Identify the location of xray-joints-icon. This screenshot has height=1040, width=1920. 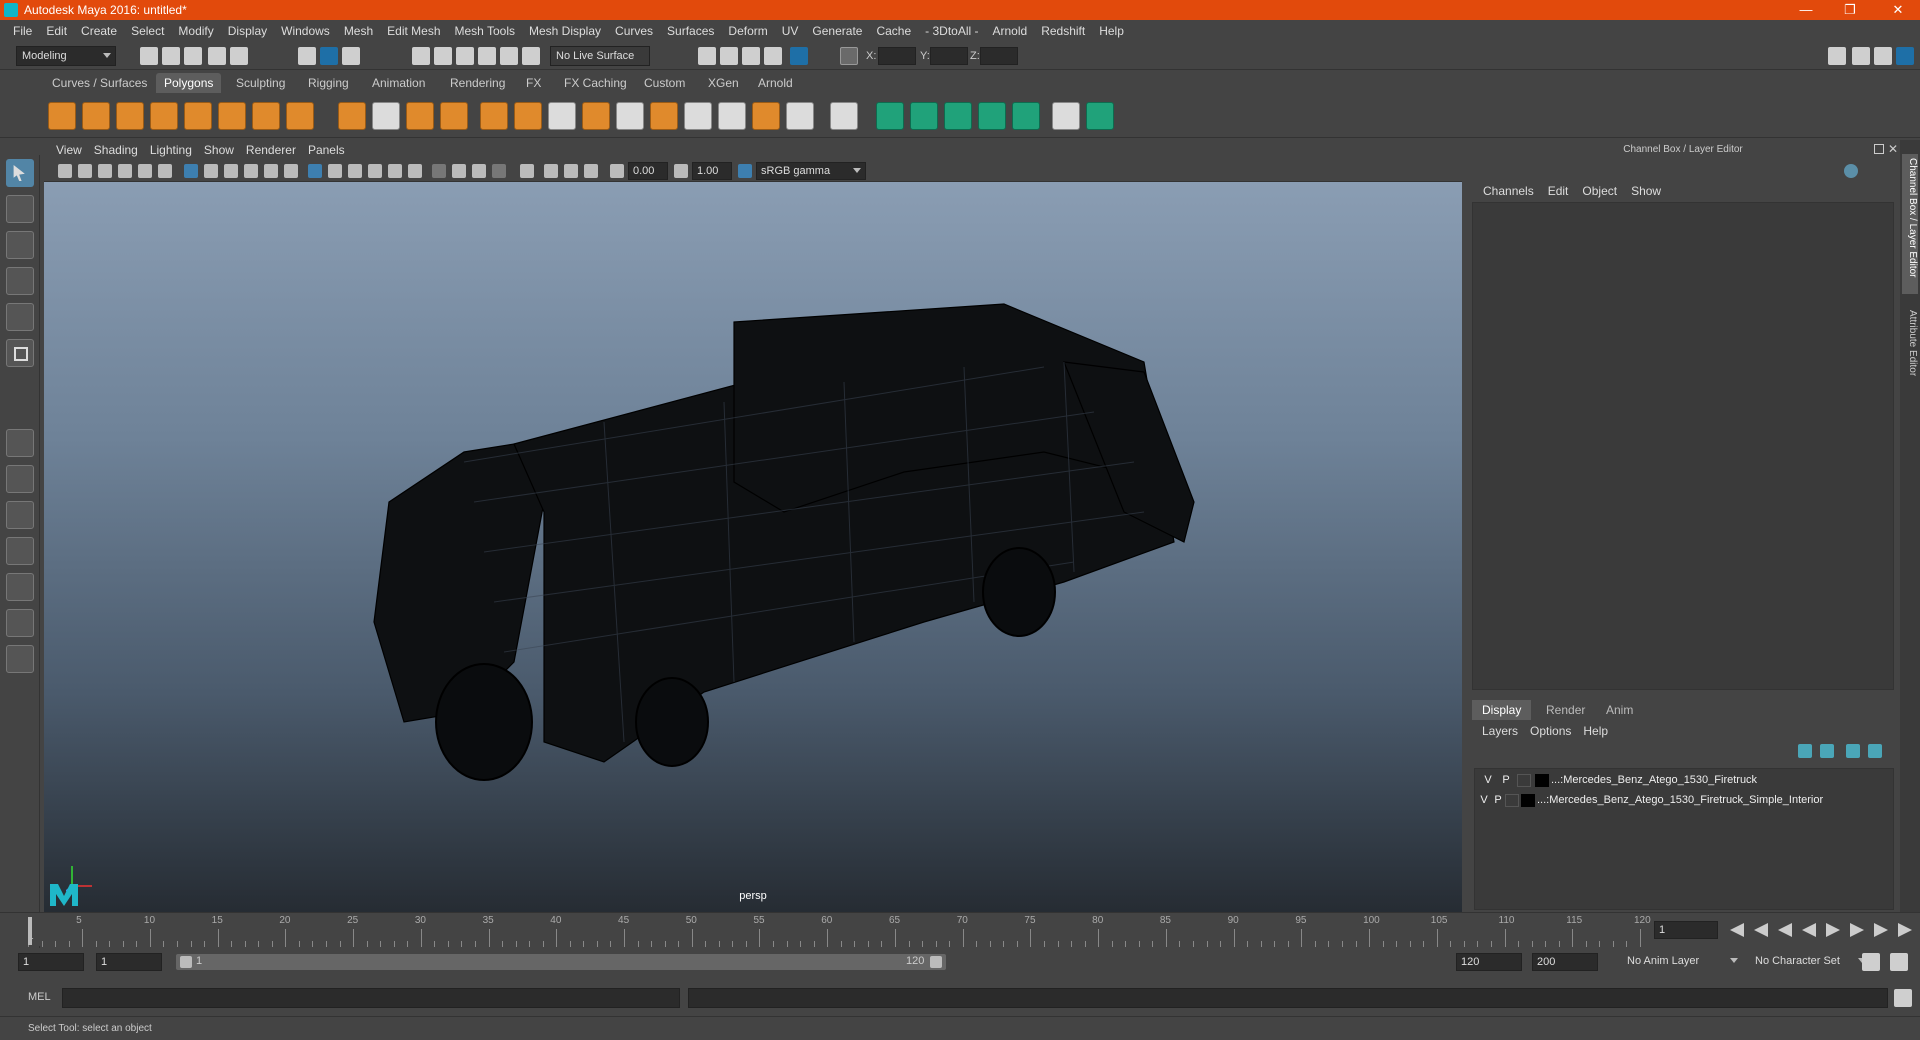
(571, 171).